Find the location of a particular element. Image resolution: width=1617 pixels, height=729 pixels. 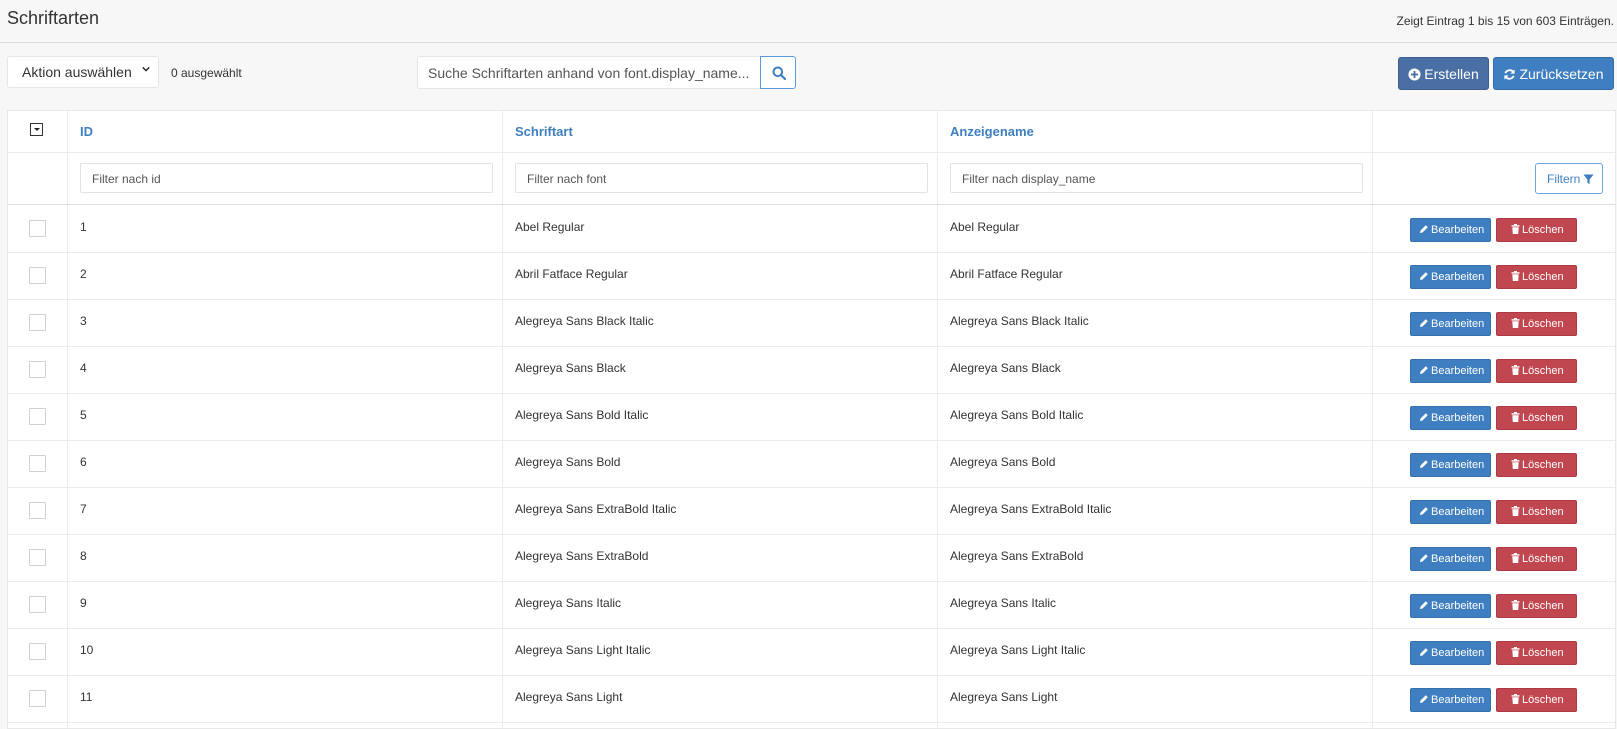

chevron-down-icon is located at coordinates (146, 69).